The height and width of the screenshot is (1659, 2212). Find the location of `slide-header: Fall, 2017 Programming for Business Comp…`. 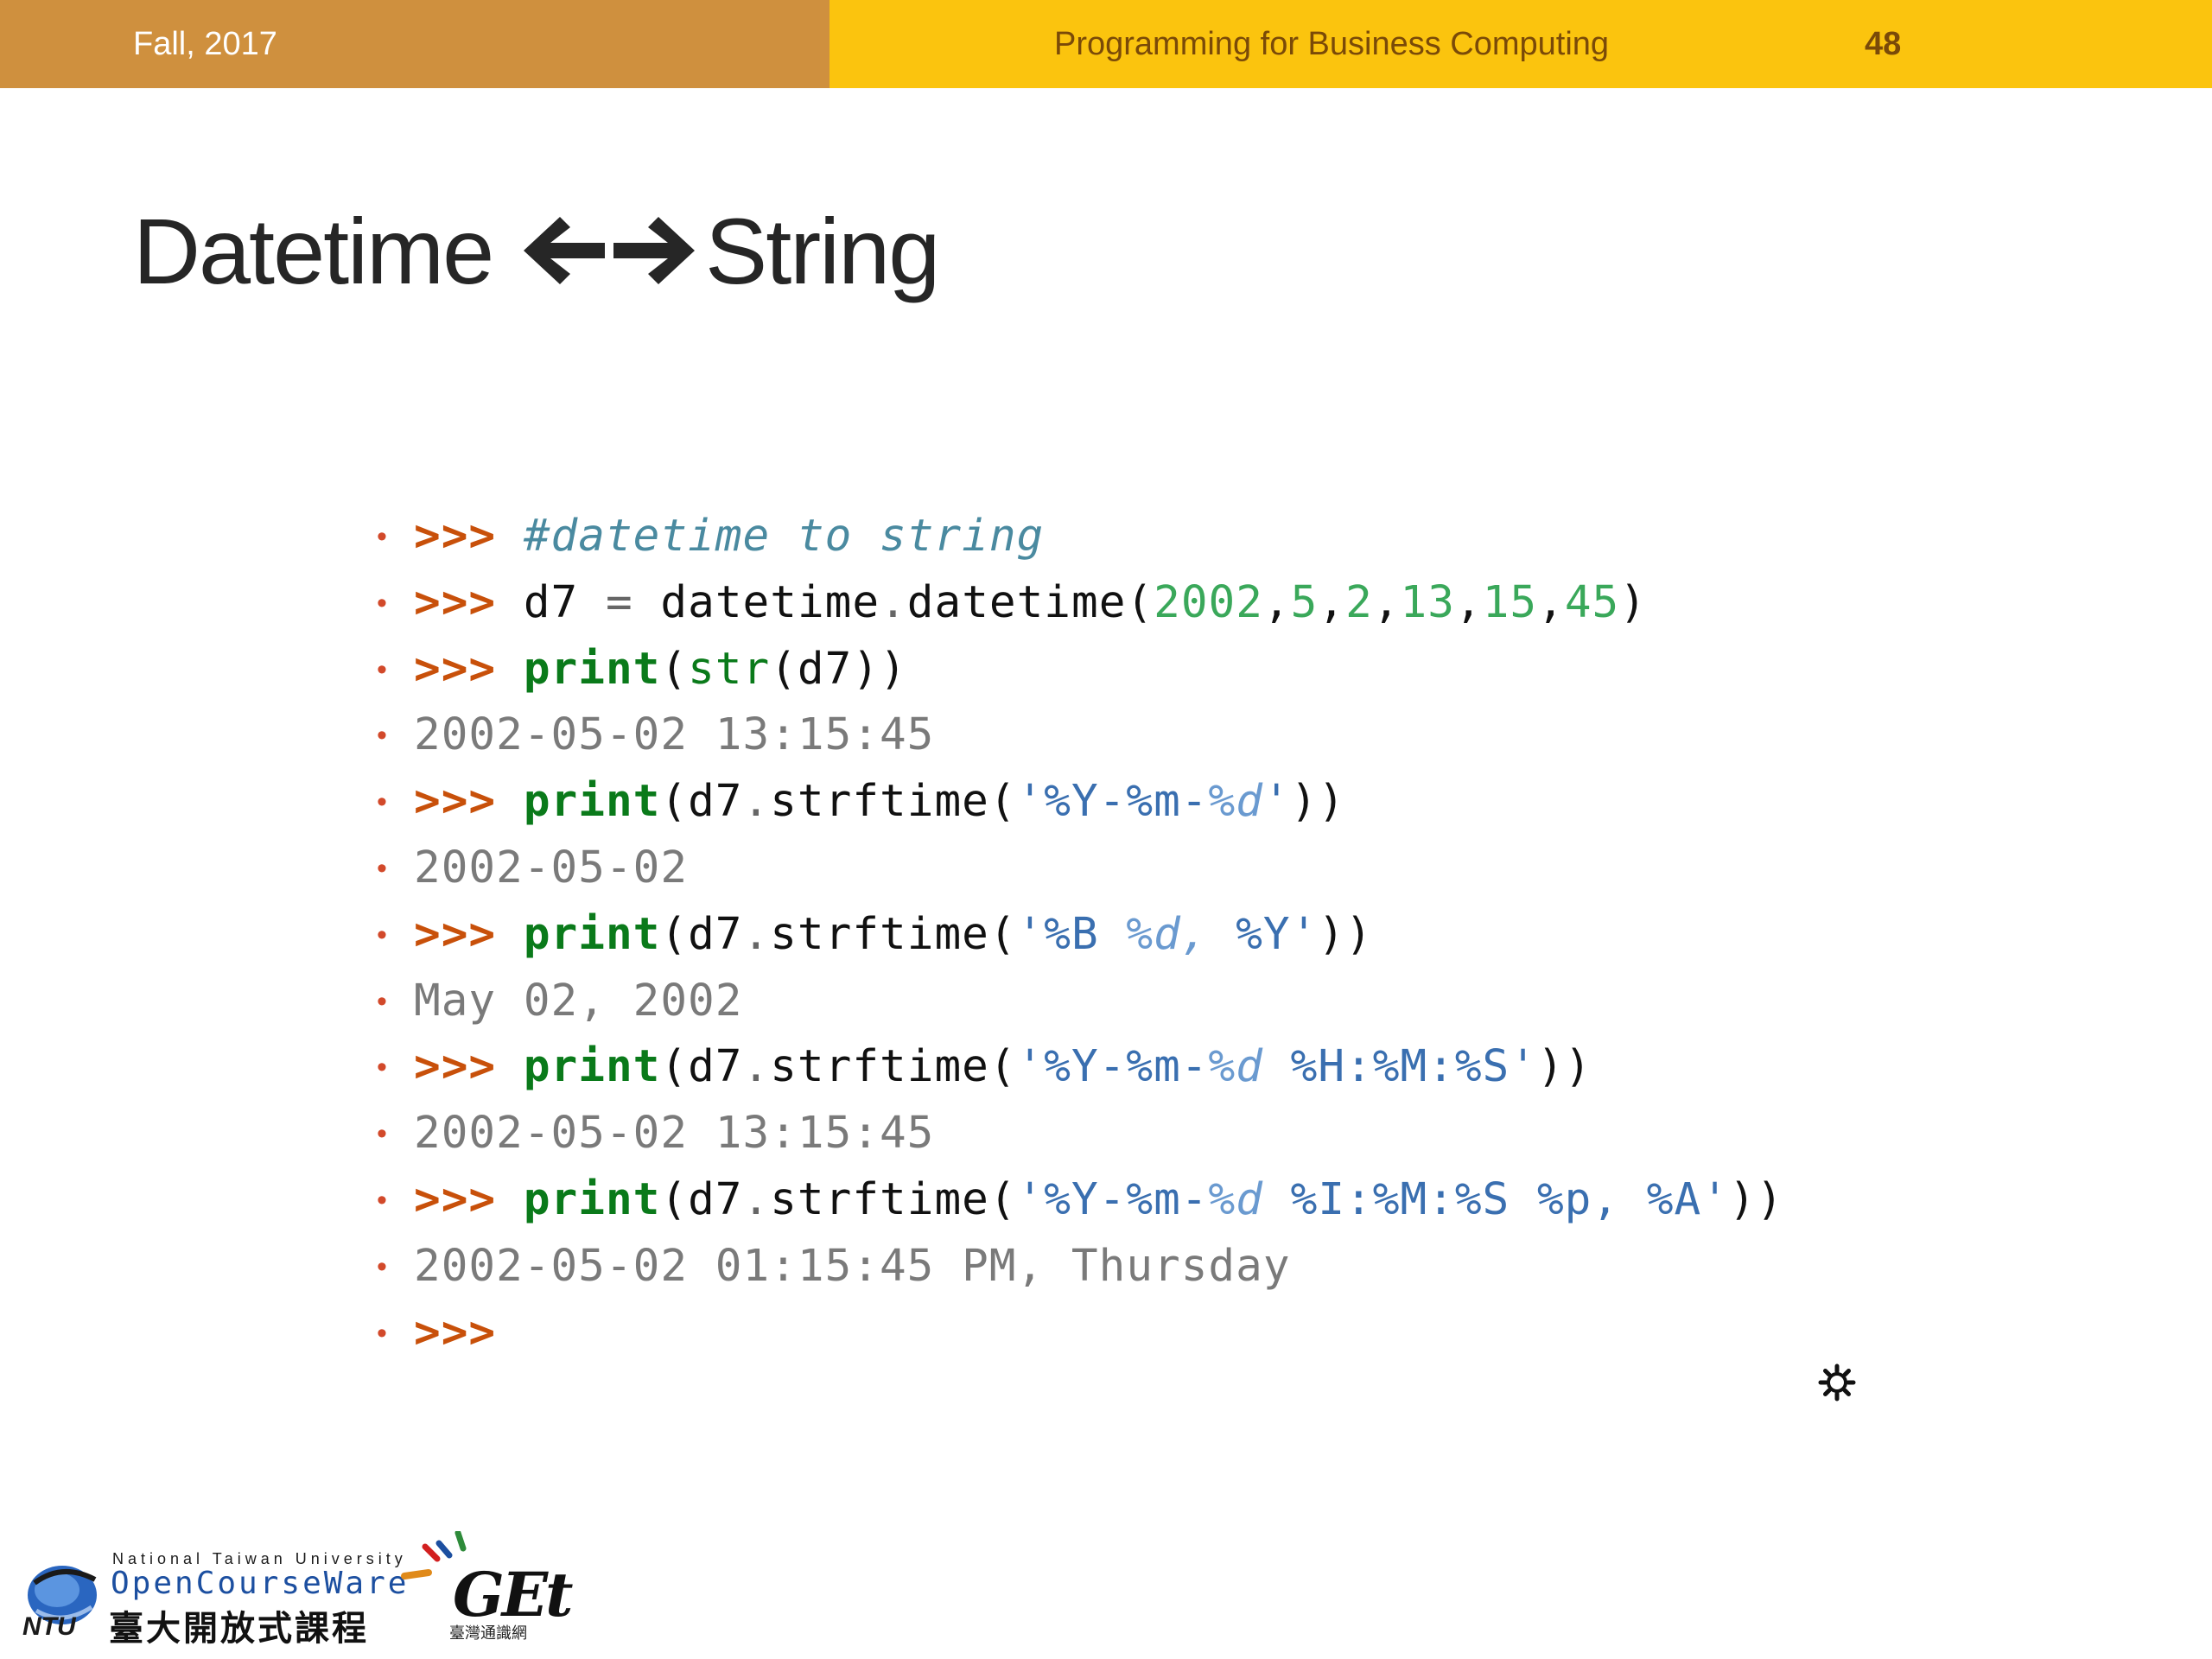

slide-header: Fall, 2017 Programming for Business Comp… is located at coordinates (1106, 44).